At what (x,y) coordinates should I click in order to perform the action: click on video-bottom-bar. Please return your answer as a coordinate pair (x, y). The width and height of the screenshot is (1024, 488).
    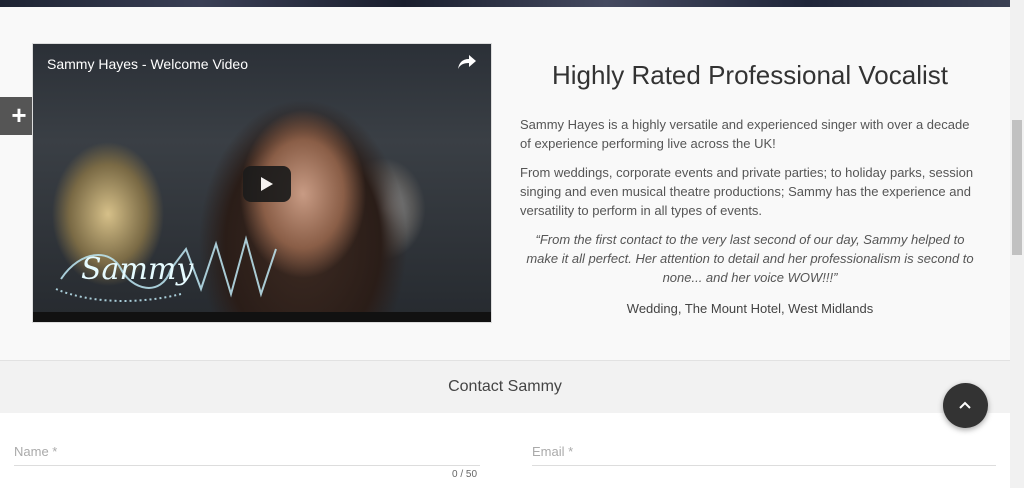
    Looking at the image, I should click on (262, 317).